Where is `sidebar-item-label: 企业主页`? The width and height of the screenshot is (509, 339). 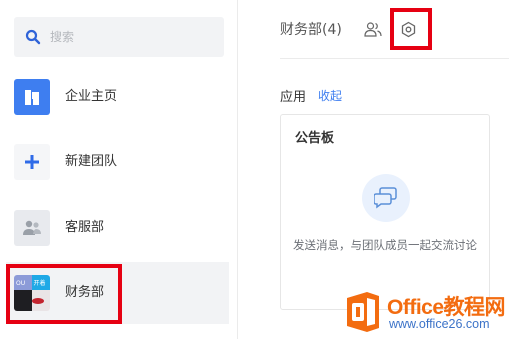
sidebar-item-label: 企业主页 is located at coordinates (91, 96).